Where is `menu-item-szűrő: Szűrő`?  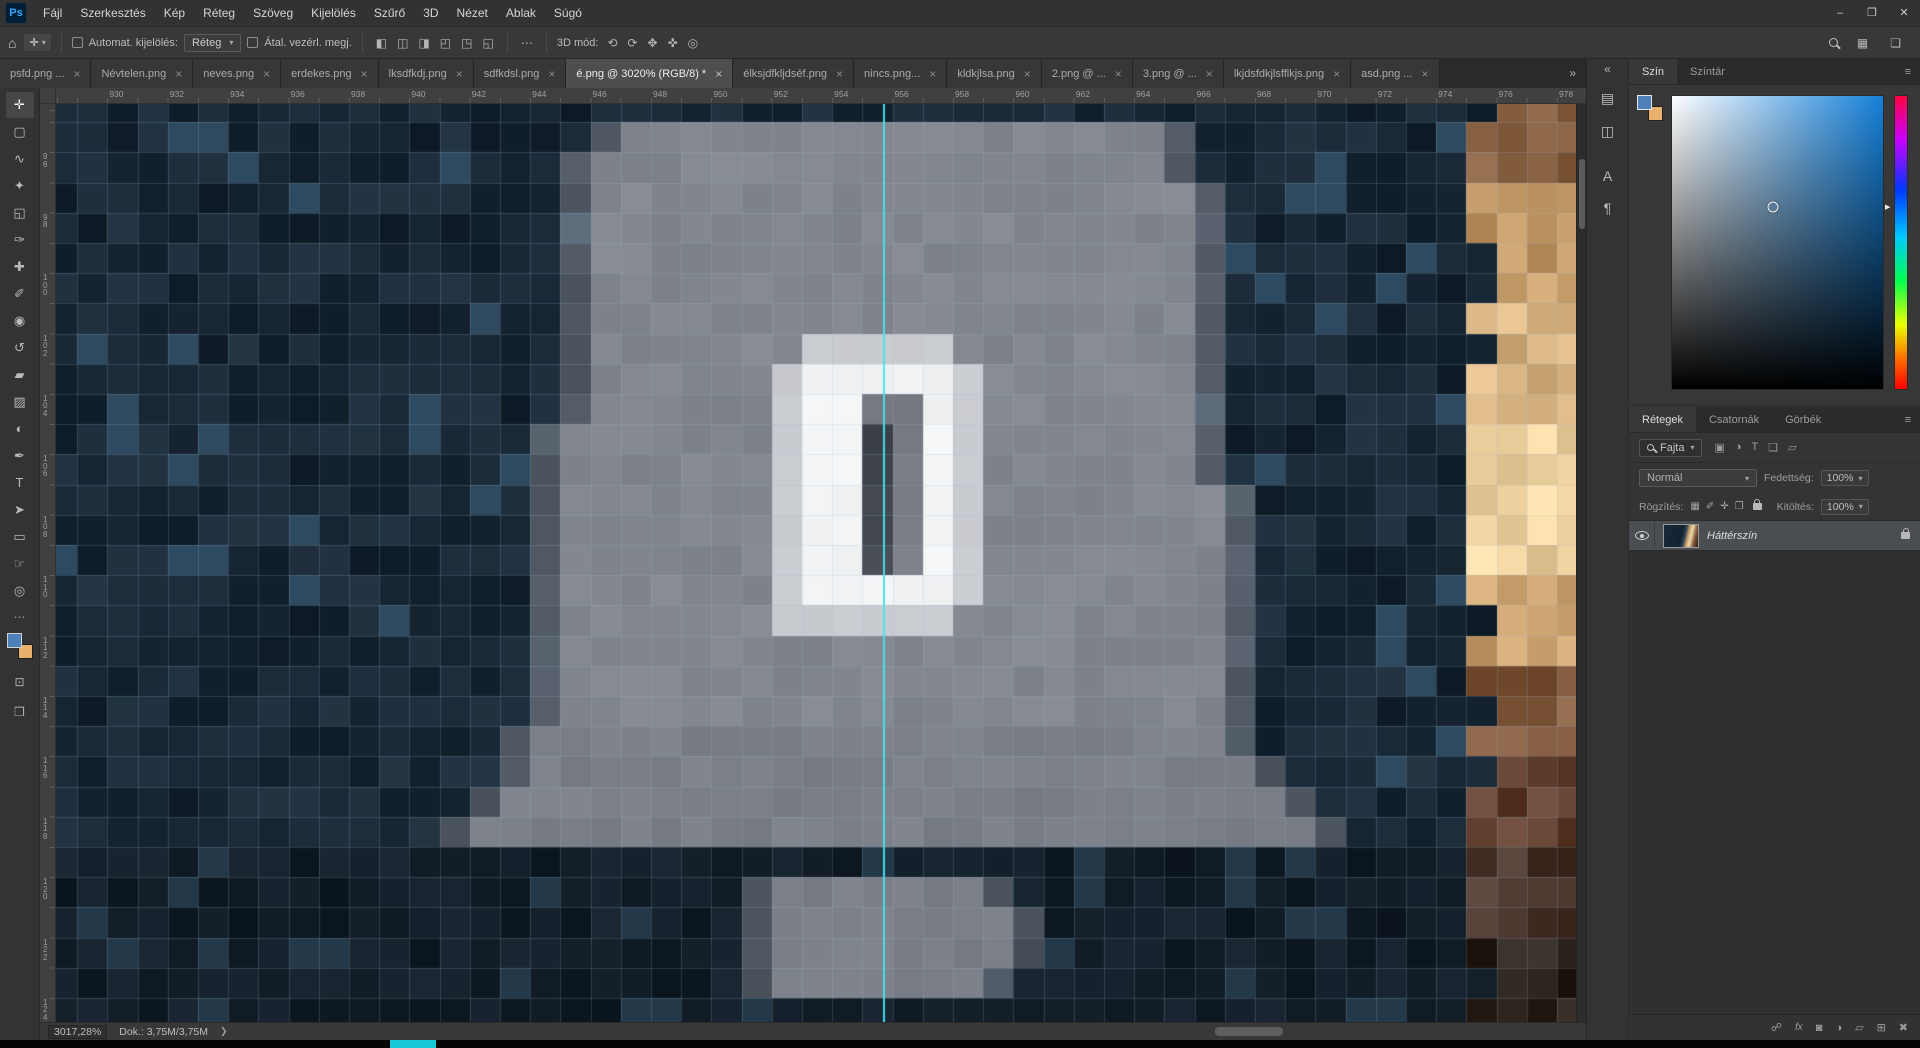
menu-item-szűrő: Szűrő is located at coordinates (389, 13).